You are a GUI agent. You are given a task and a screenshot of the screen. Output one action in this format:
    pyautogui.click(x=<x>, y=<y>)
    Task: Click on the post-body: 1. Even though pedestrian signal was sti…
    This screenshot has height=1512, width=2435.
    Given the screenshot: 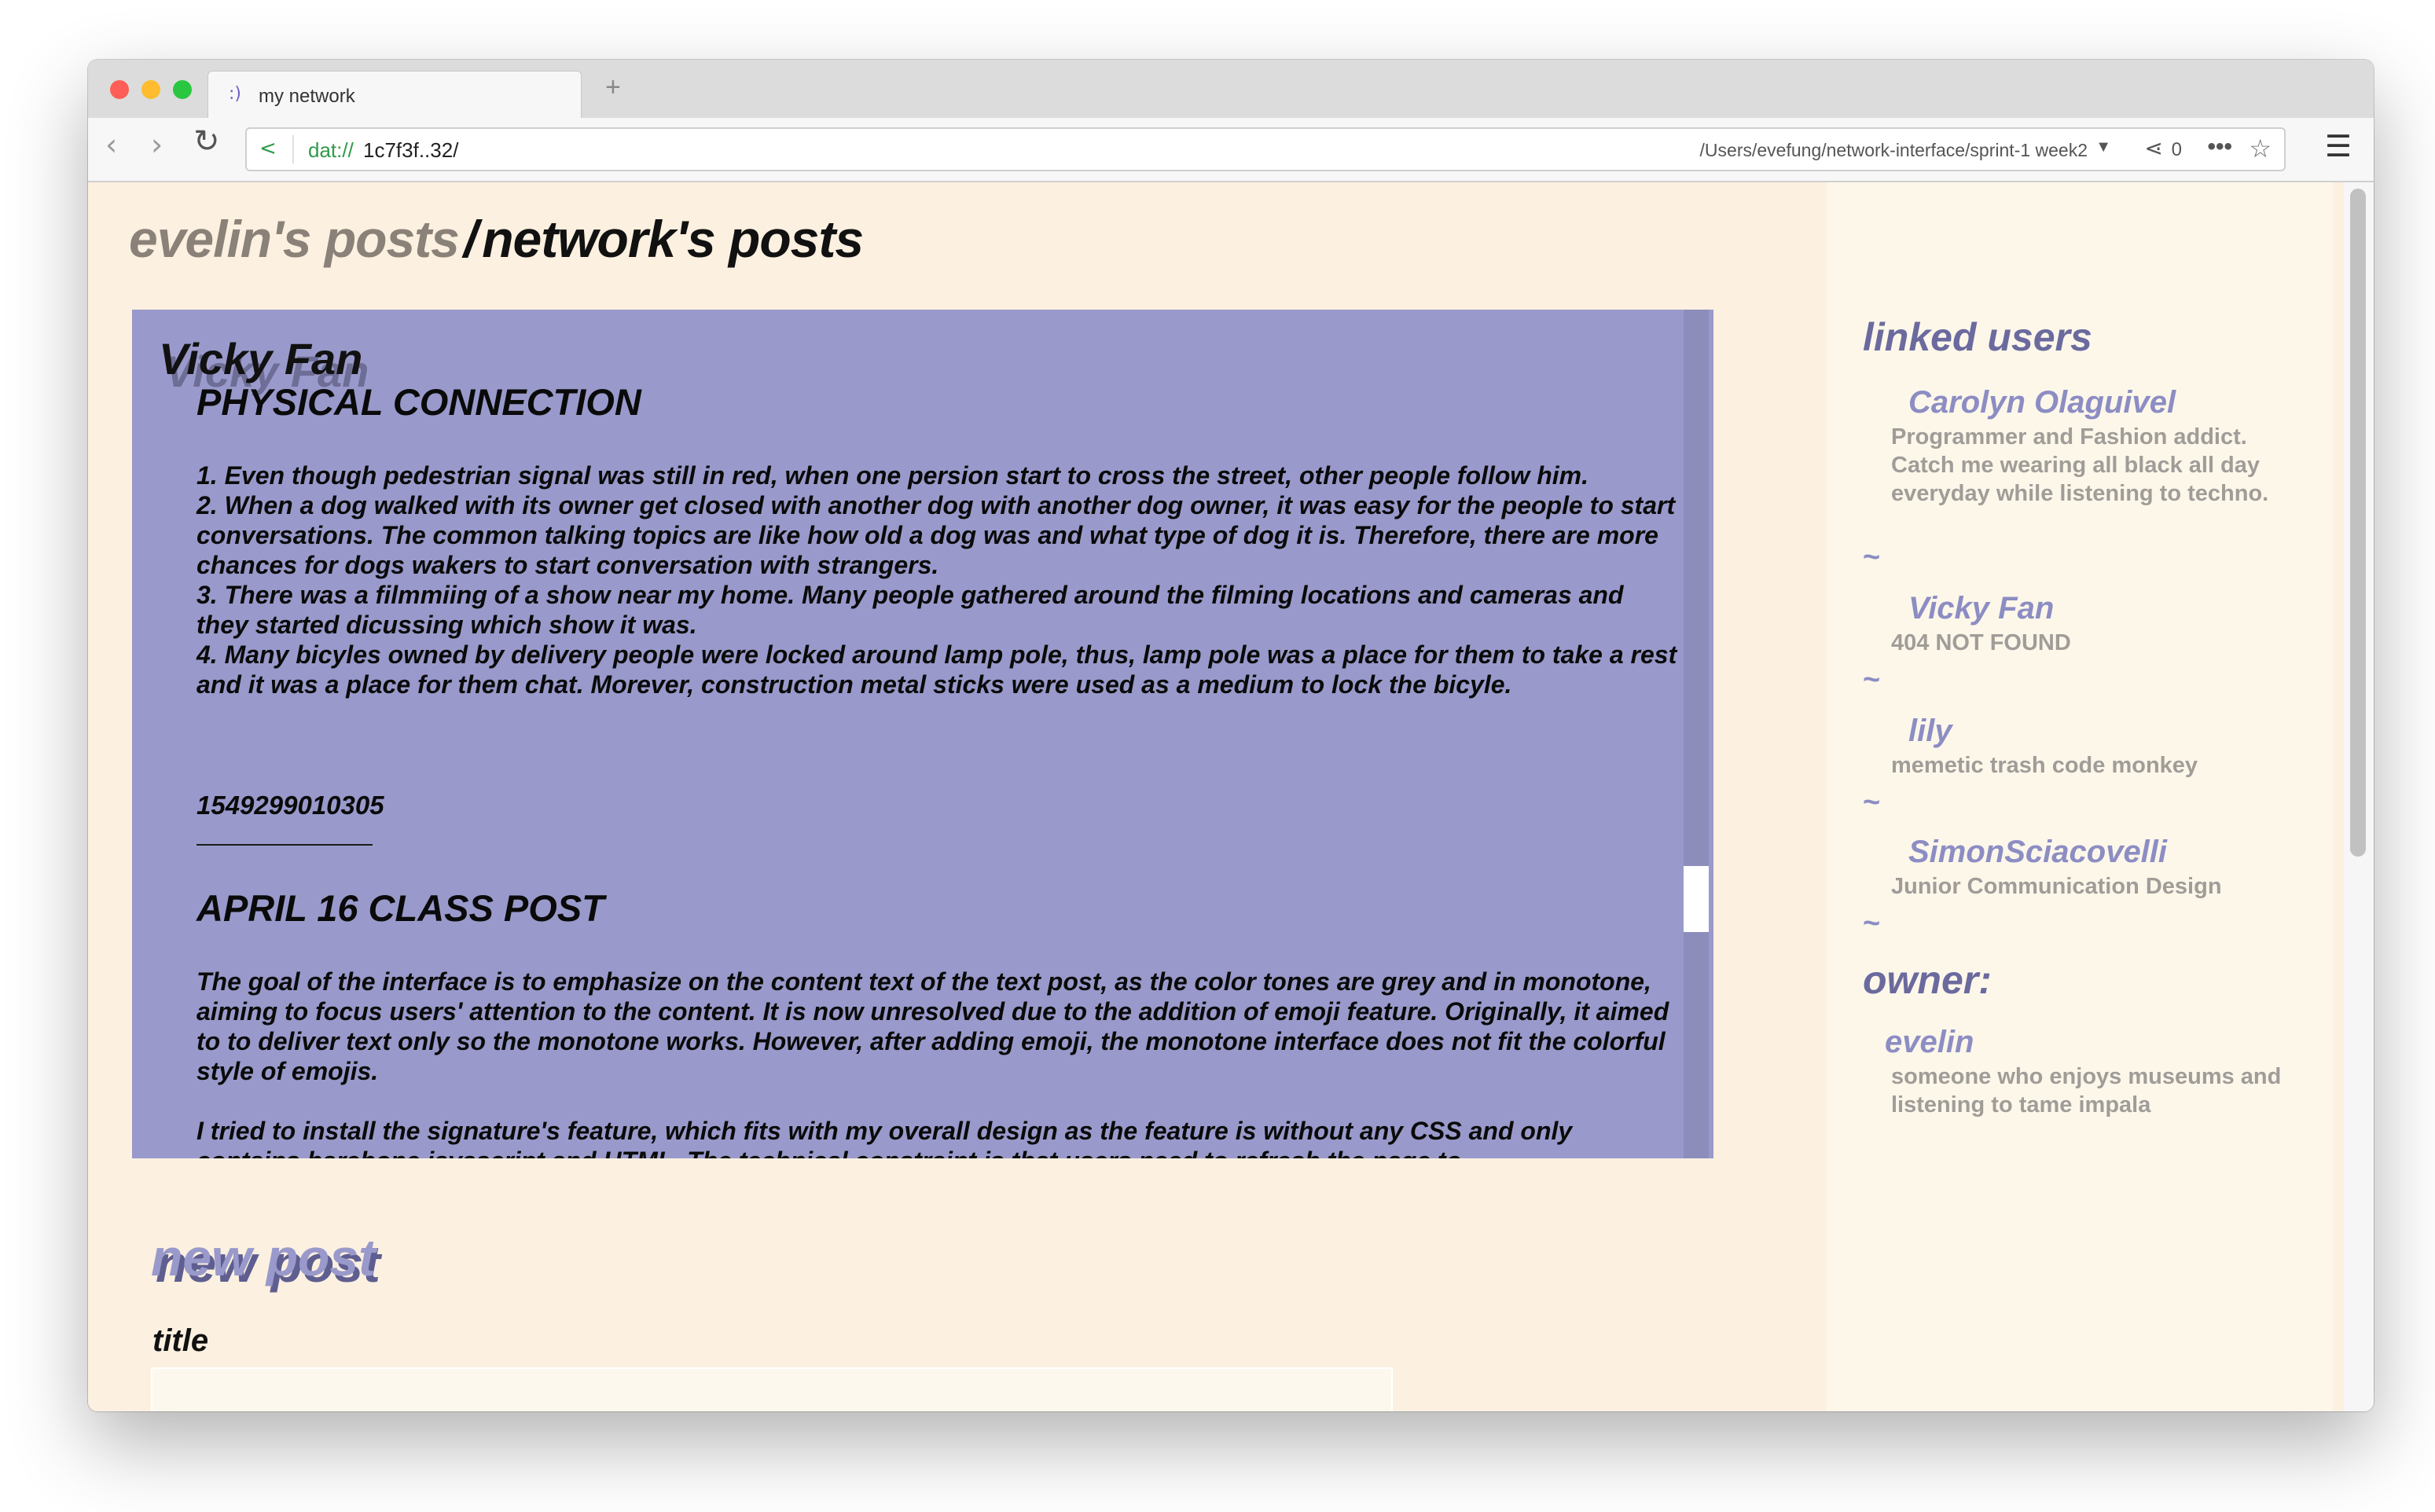 What is the action you would take?
    pyautogui.click(x=939, y=580)
    